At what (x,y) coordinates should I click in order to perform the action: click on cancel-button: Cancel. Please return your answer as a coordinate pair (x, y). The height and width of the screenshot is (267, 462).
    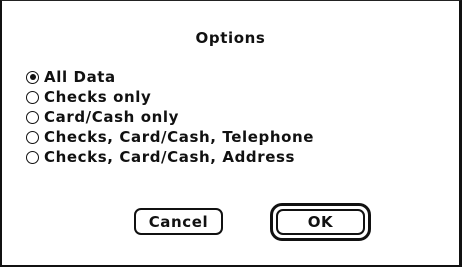
    Looking at the image, I should click on (178, 221).